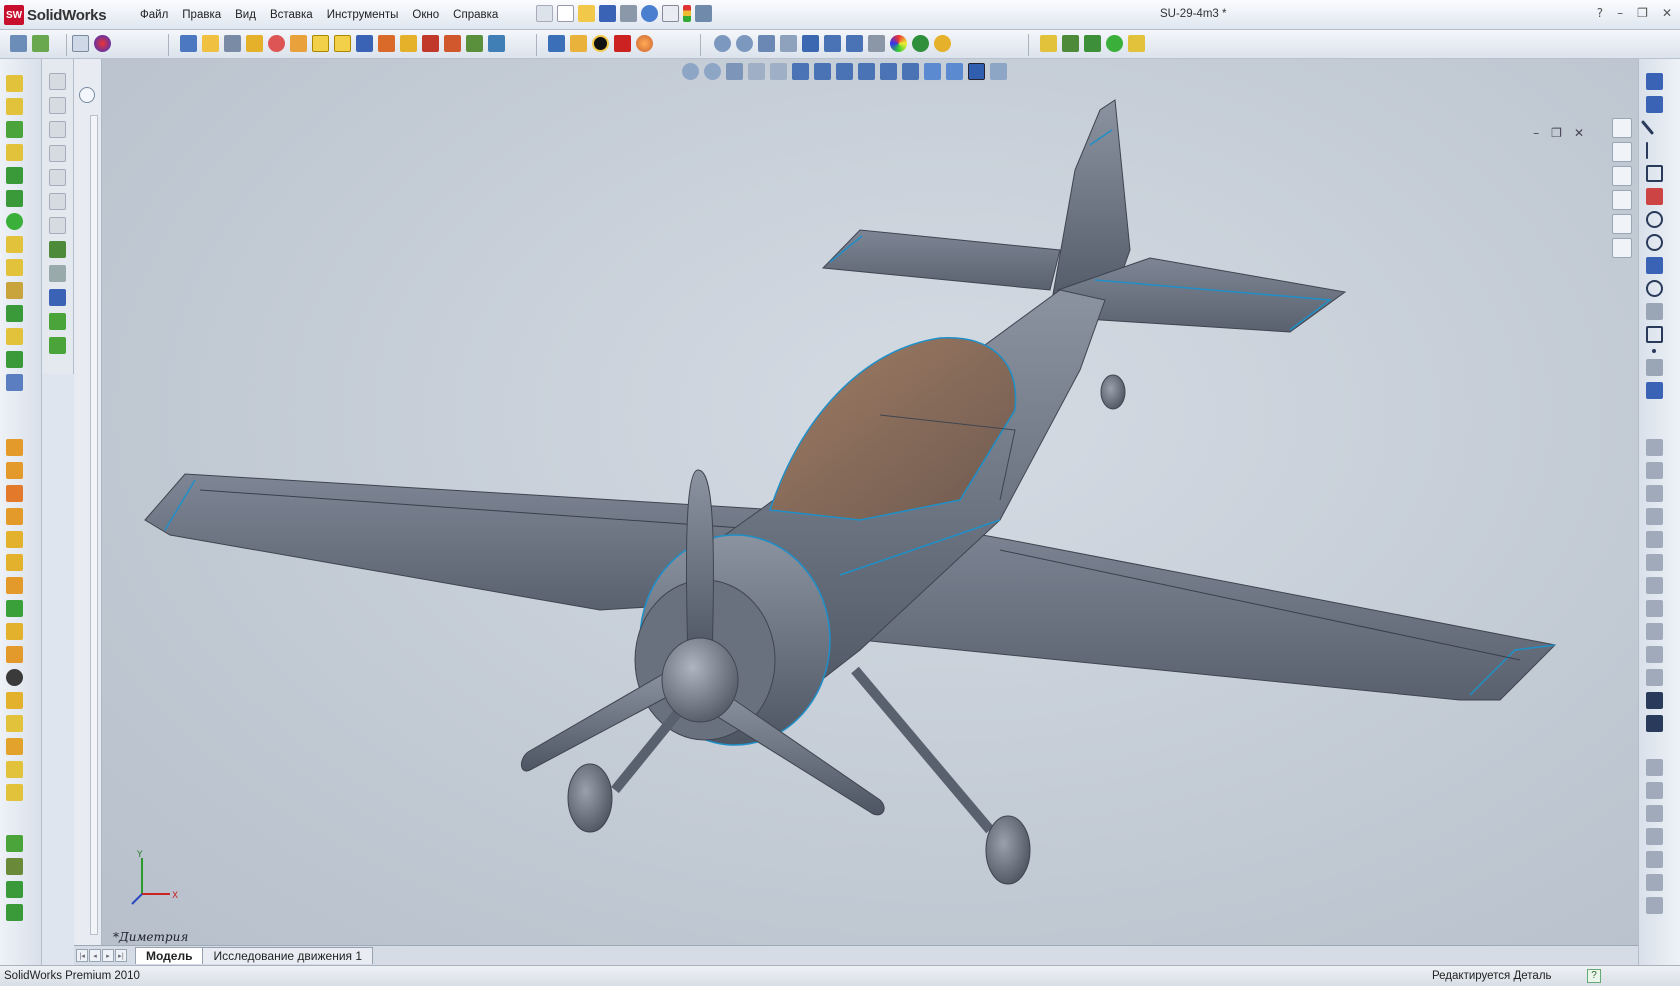  What do you see at coordinates (364, 43) in the screenshot?
I see `sigma-icon` at bounding box center [364, 43].